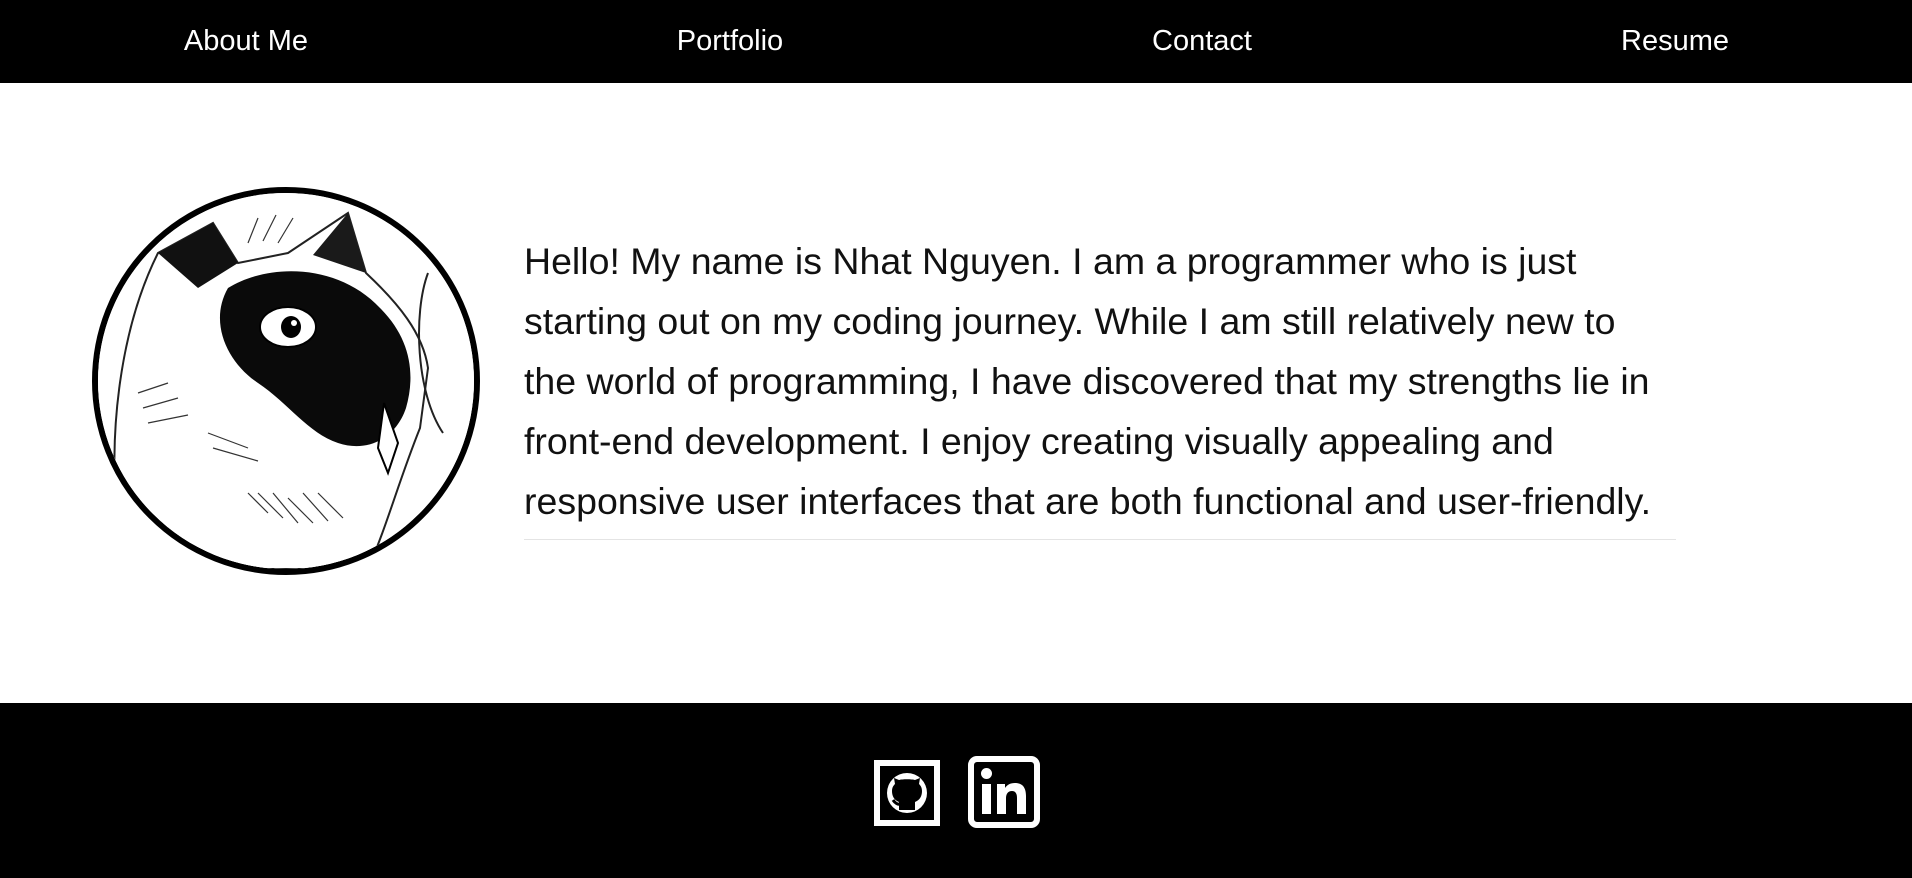  I want to click on siamese-cat-illustration-icon, so click(286, 381).